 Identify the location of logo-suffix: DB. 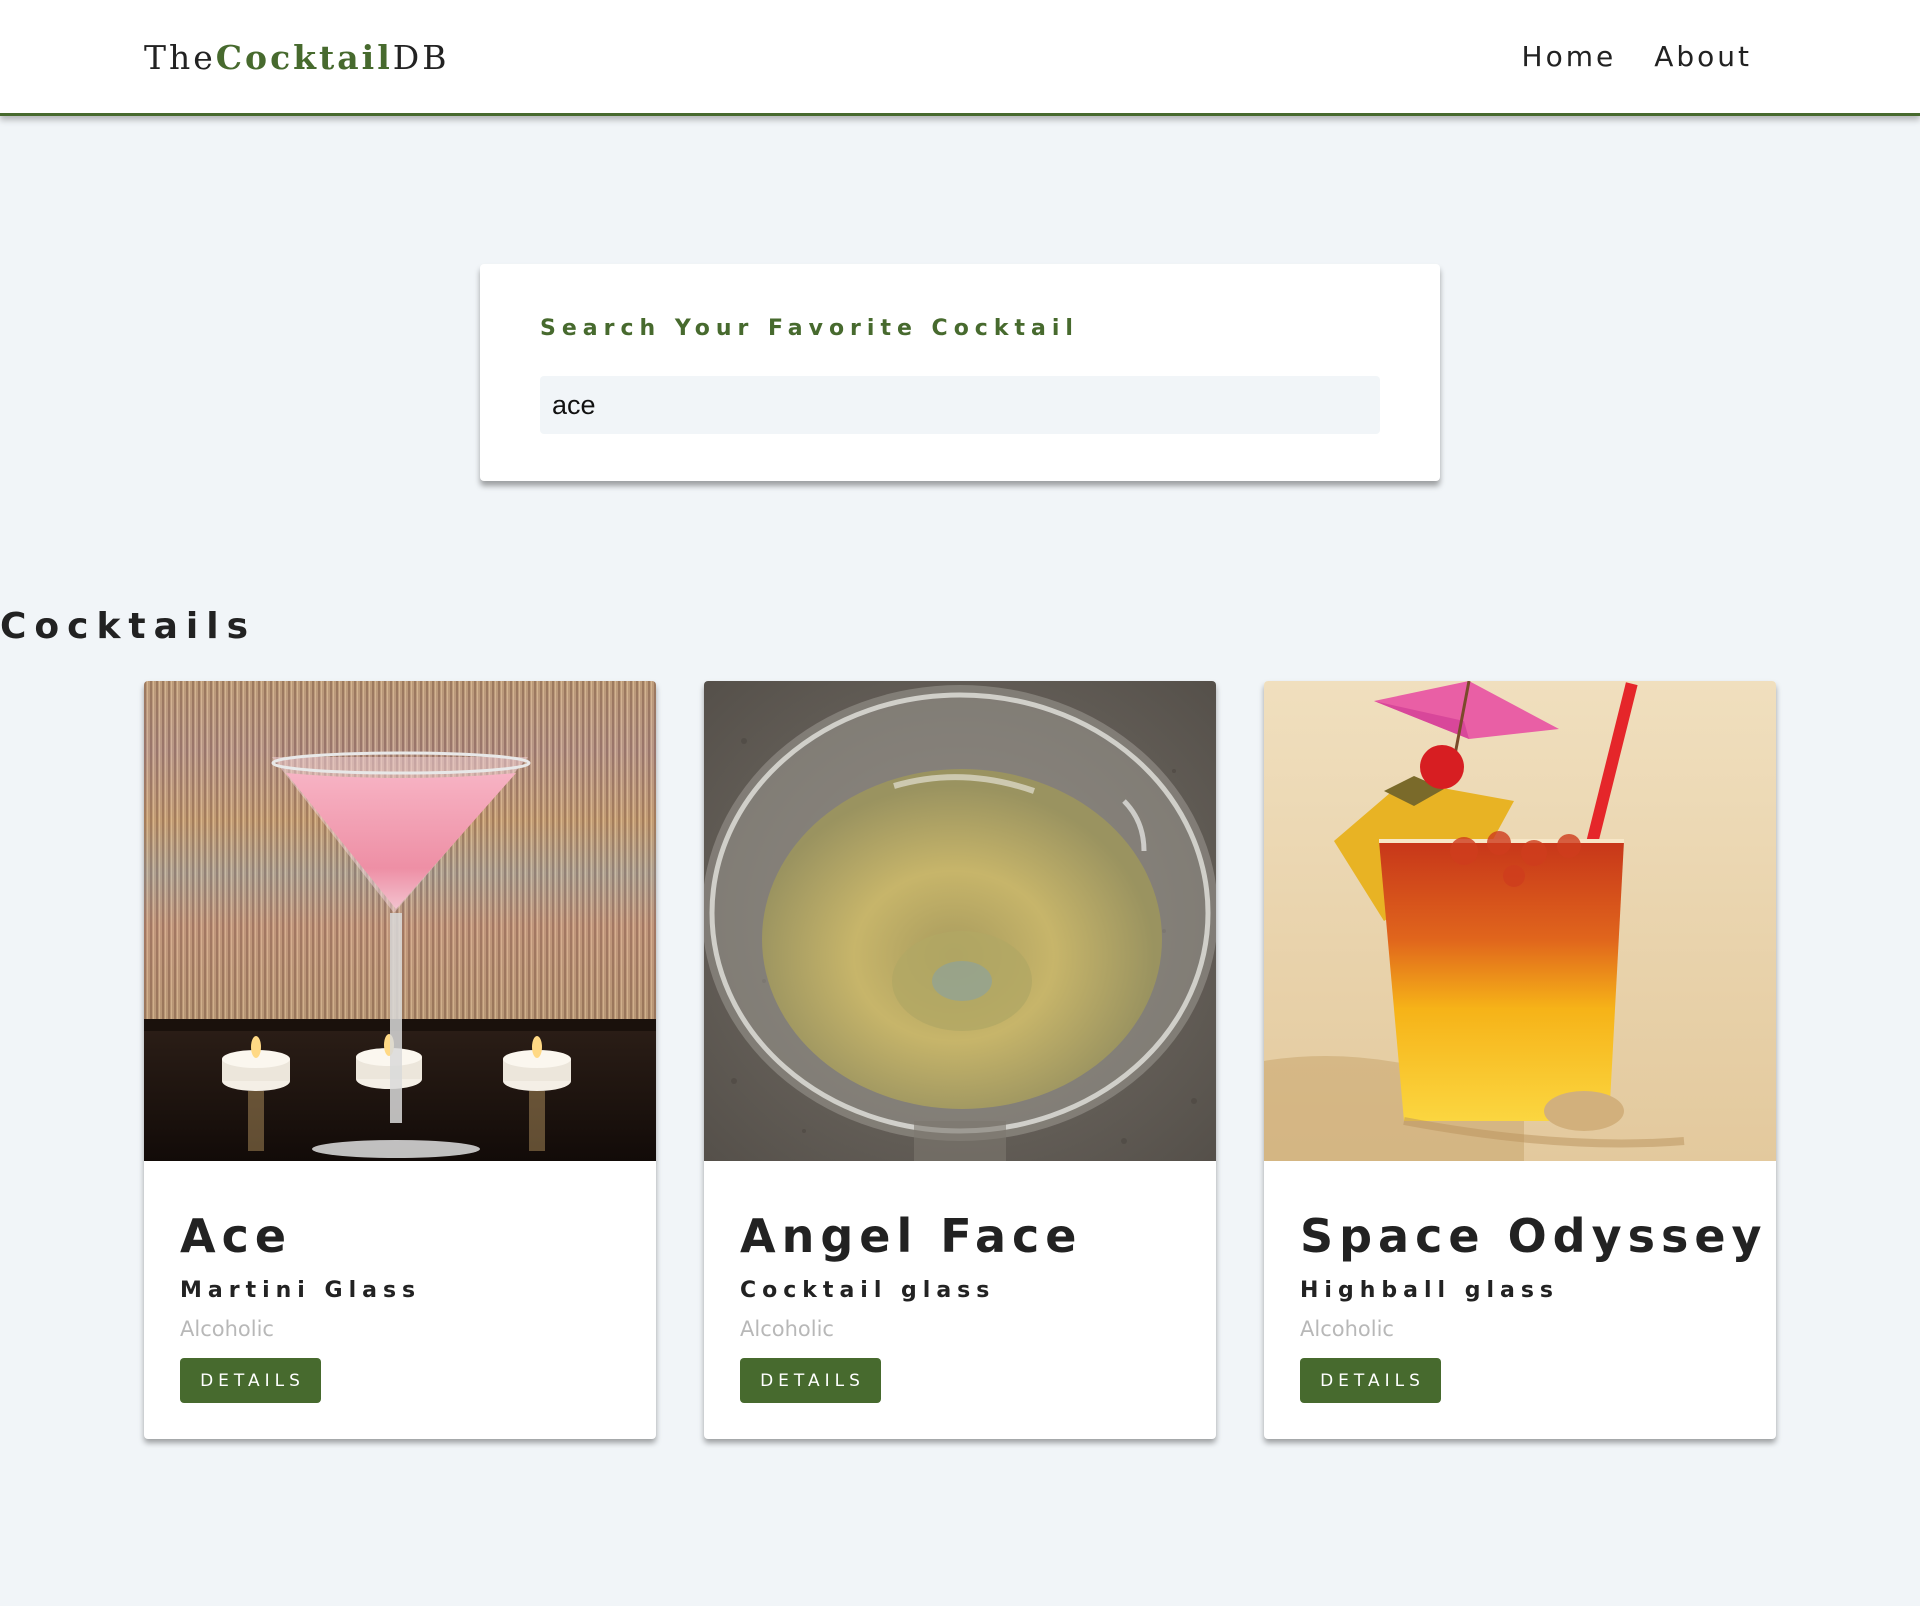
(421, 57).